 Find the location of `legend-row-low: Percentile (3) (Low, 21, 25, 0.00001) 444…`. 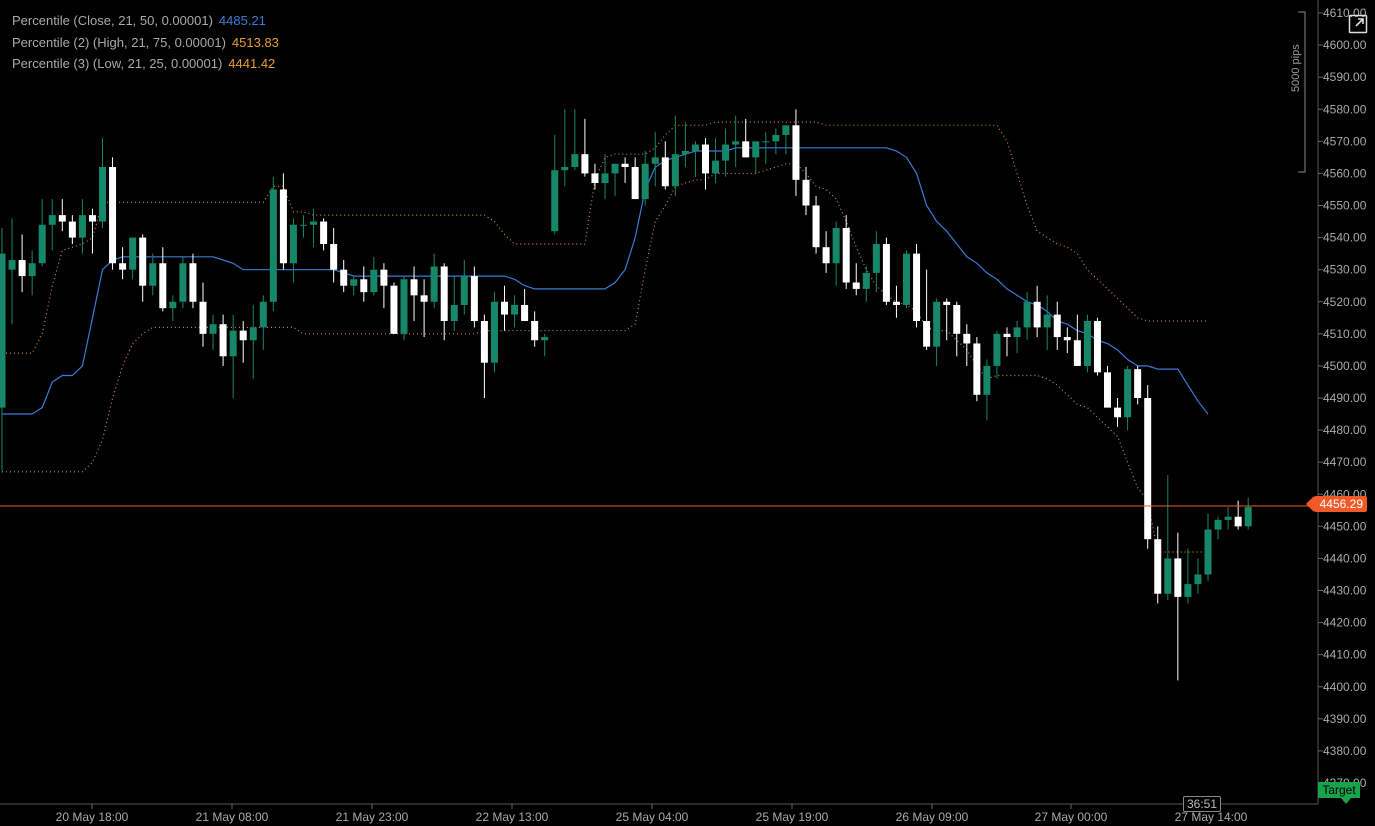

legend-row-low: Percentile (3) (Low, 21, 25, 0.00001) 444… is located at coordinates (145, 64).